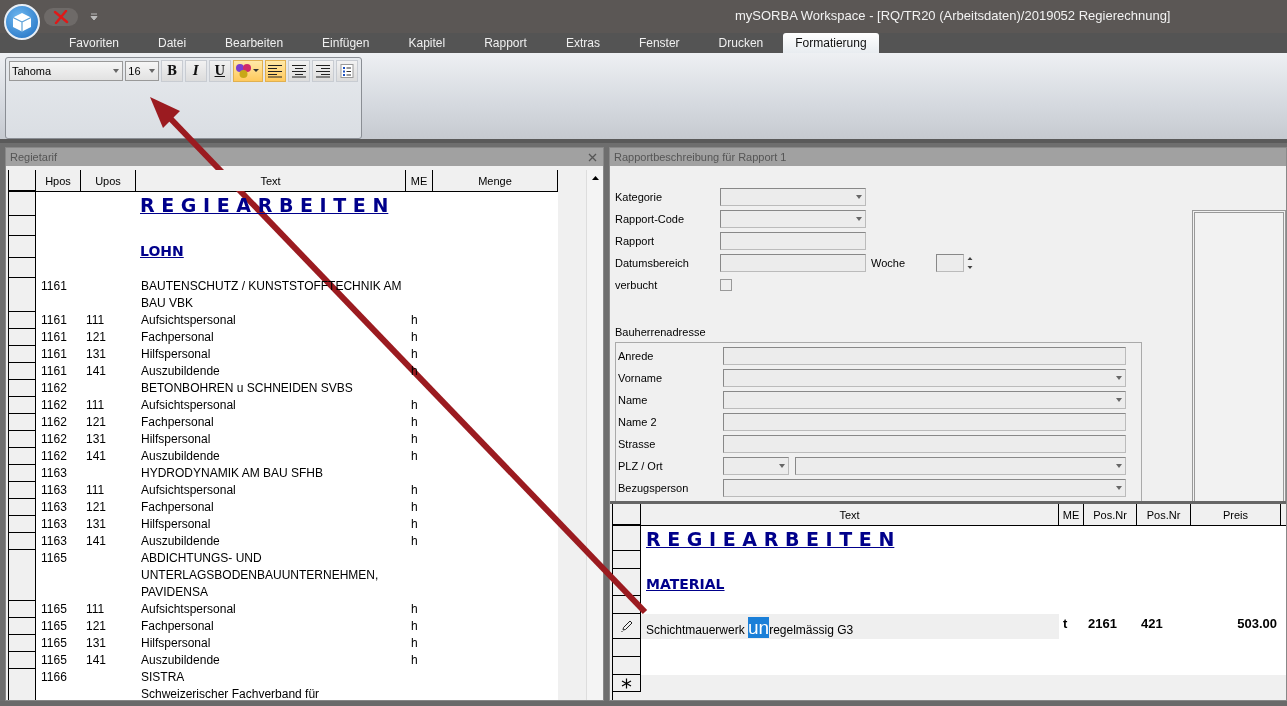  I want to click on color-button, so click(247, 71).